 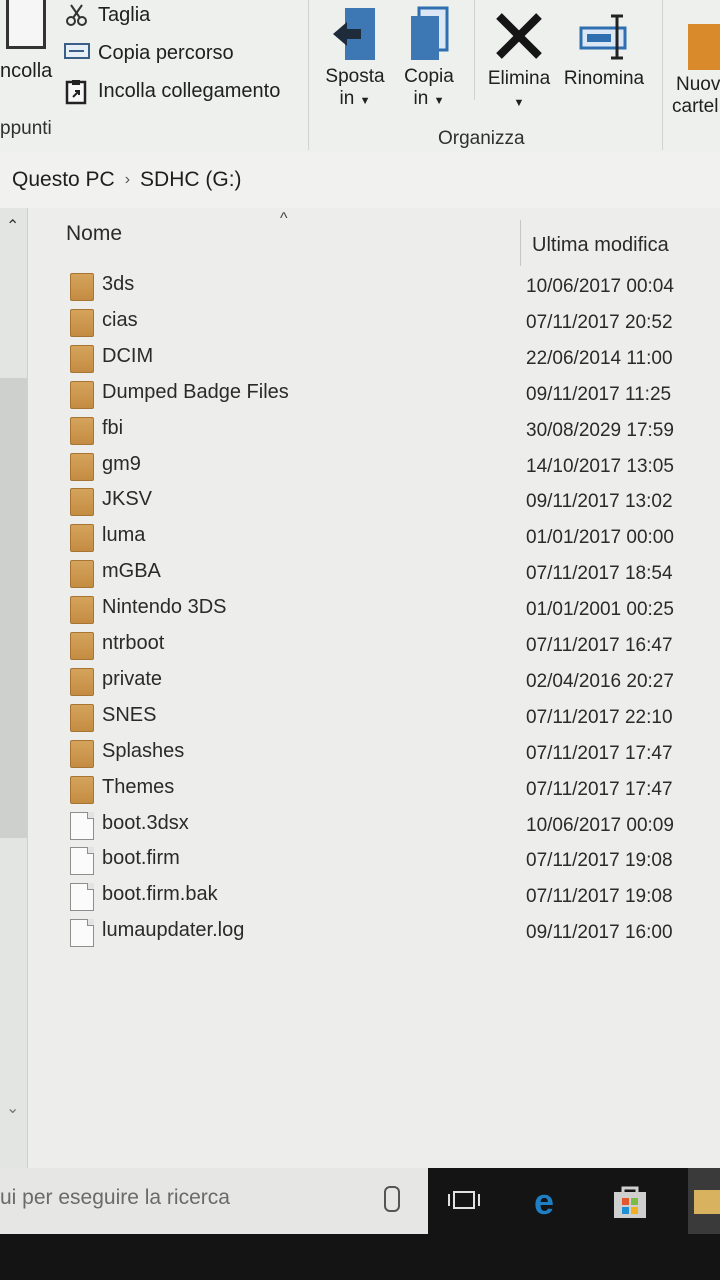 What do you see at coordinates (77, 15) in the screenshot?
I see `scissors-icon` at bounding box center [77, 15].